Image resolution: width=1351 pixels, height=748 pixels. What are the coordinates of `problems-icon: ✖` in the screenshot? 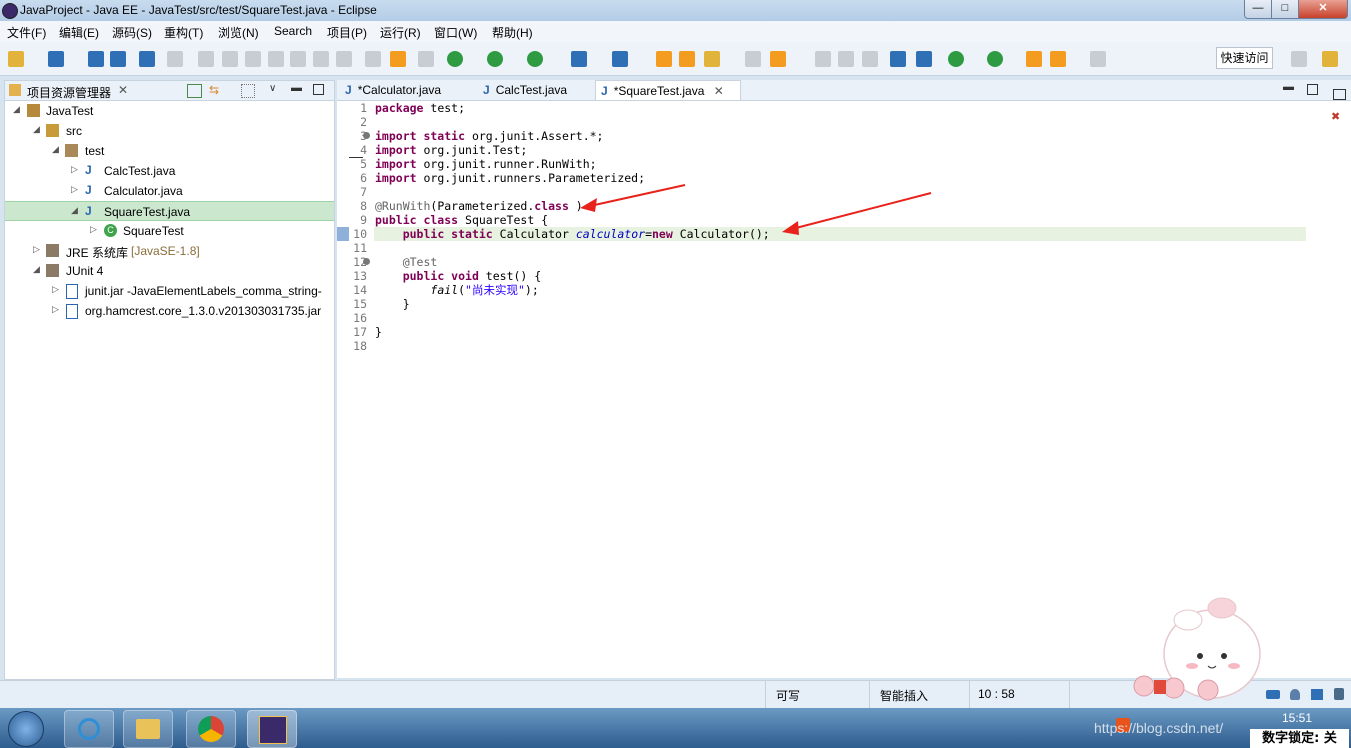 It's located at (1335, 116).